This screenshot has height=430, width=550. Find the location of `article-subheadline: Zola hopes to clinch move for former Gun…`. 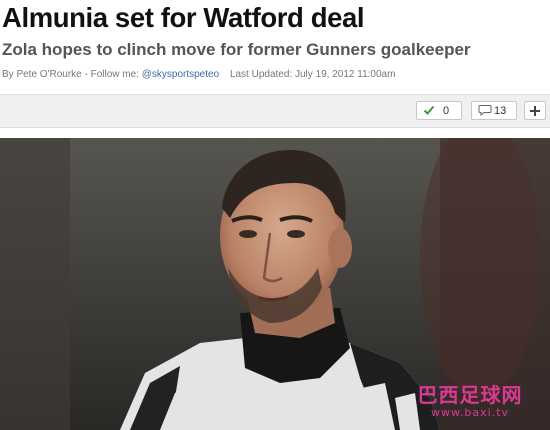

article-subheadline: Zola hopes to clinch move for former Gun… is located at coordinates (236, 49).